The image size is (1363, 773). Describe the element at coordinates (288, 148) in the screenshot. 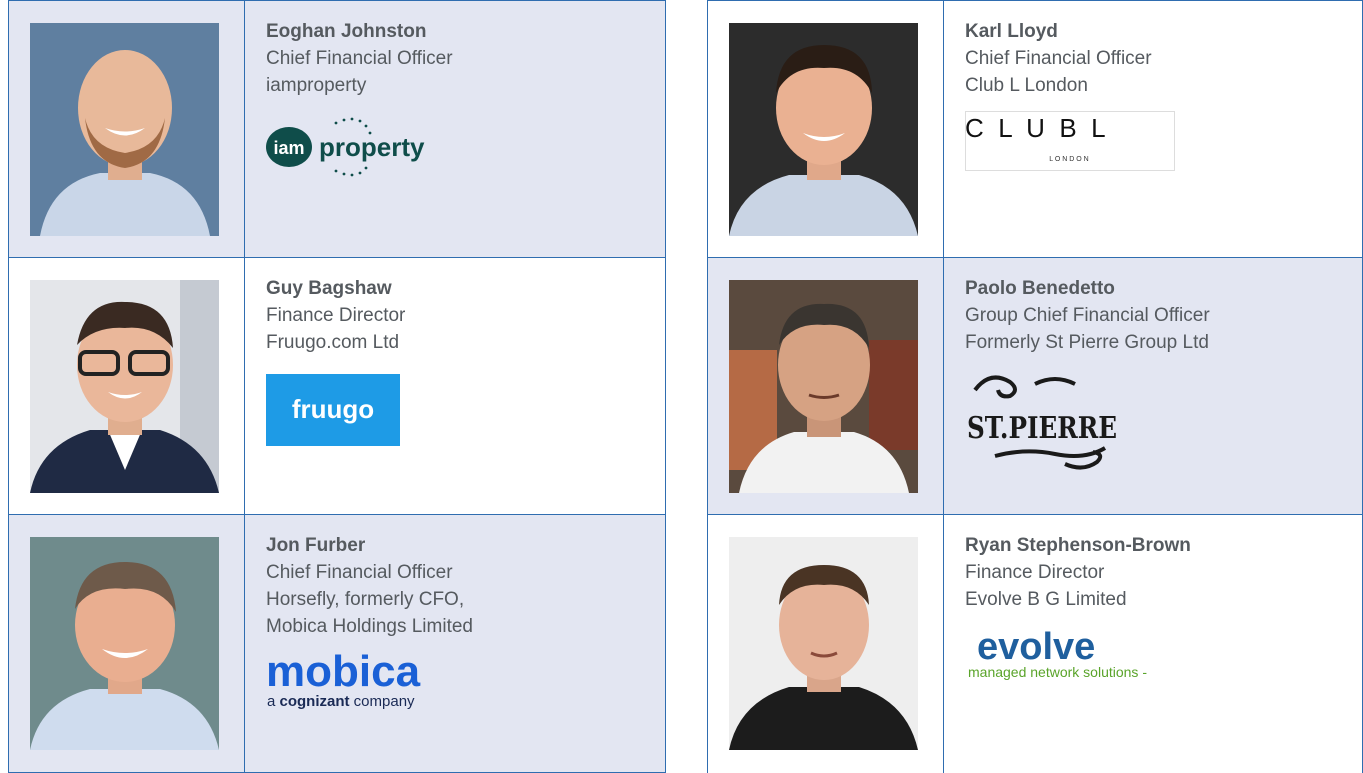

I see `logo-text-a: iam` at that location.